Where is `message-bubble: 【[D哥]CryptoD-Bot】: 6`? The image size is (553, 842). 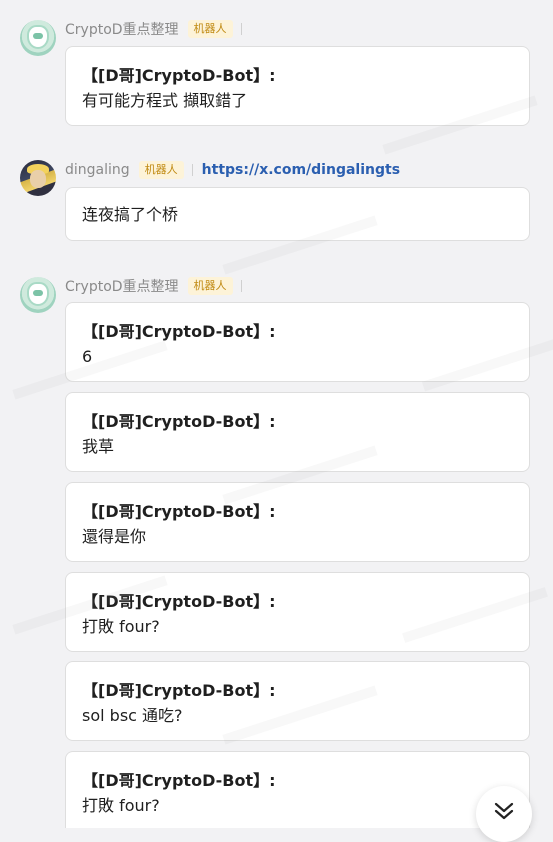
message-bubble: 【[D哥]CryptoD-Bot】: 6 is located at coordinates (297, 342).